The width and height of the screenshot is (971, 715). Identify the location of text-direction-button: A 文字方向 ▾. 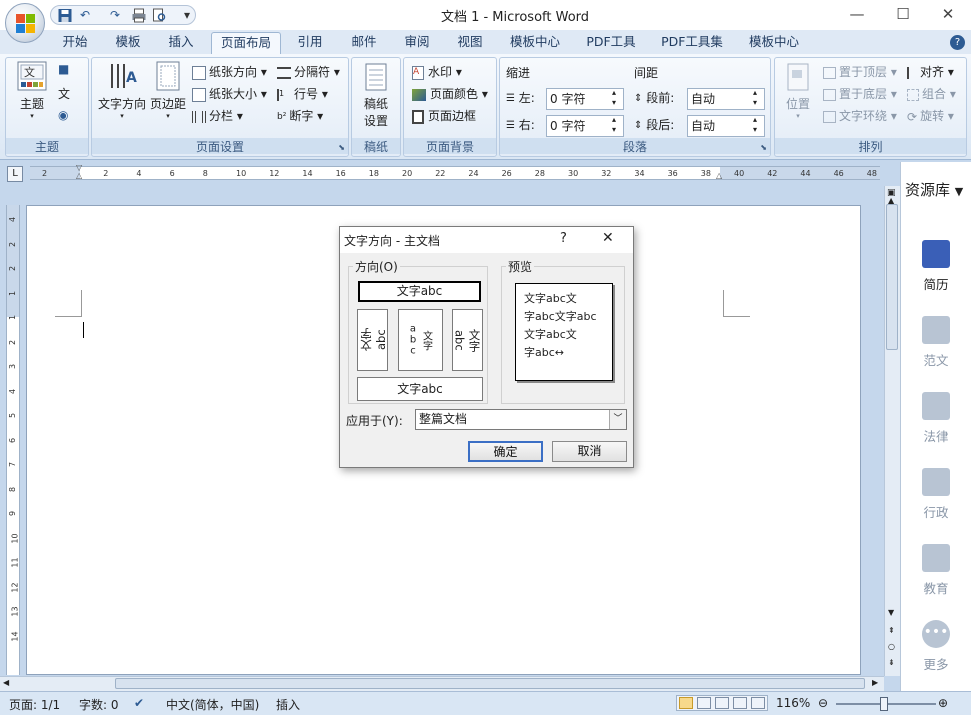
(122, 90).